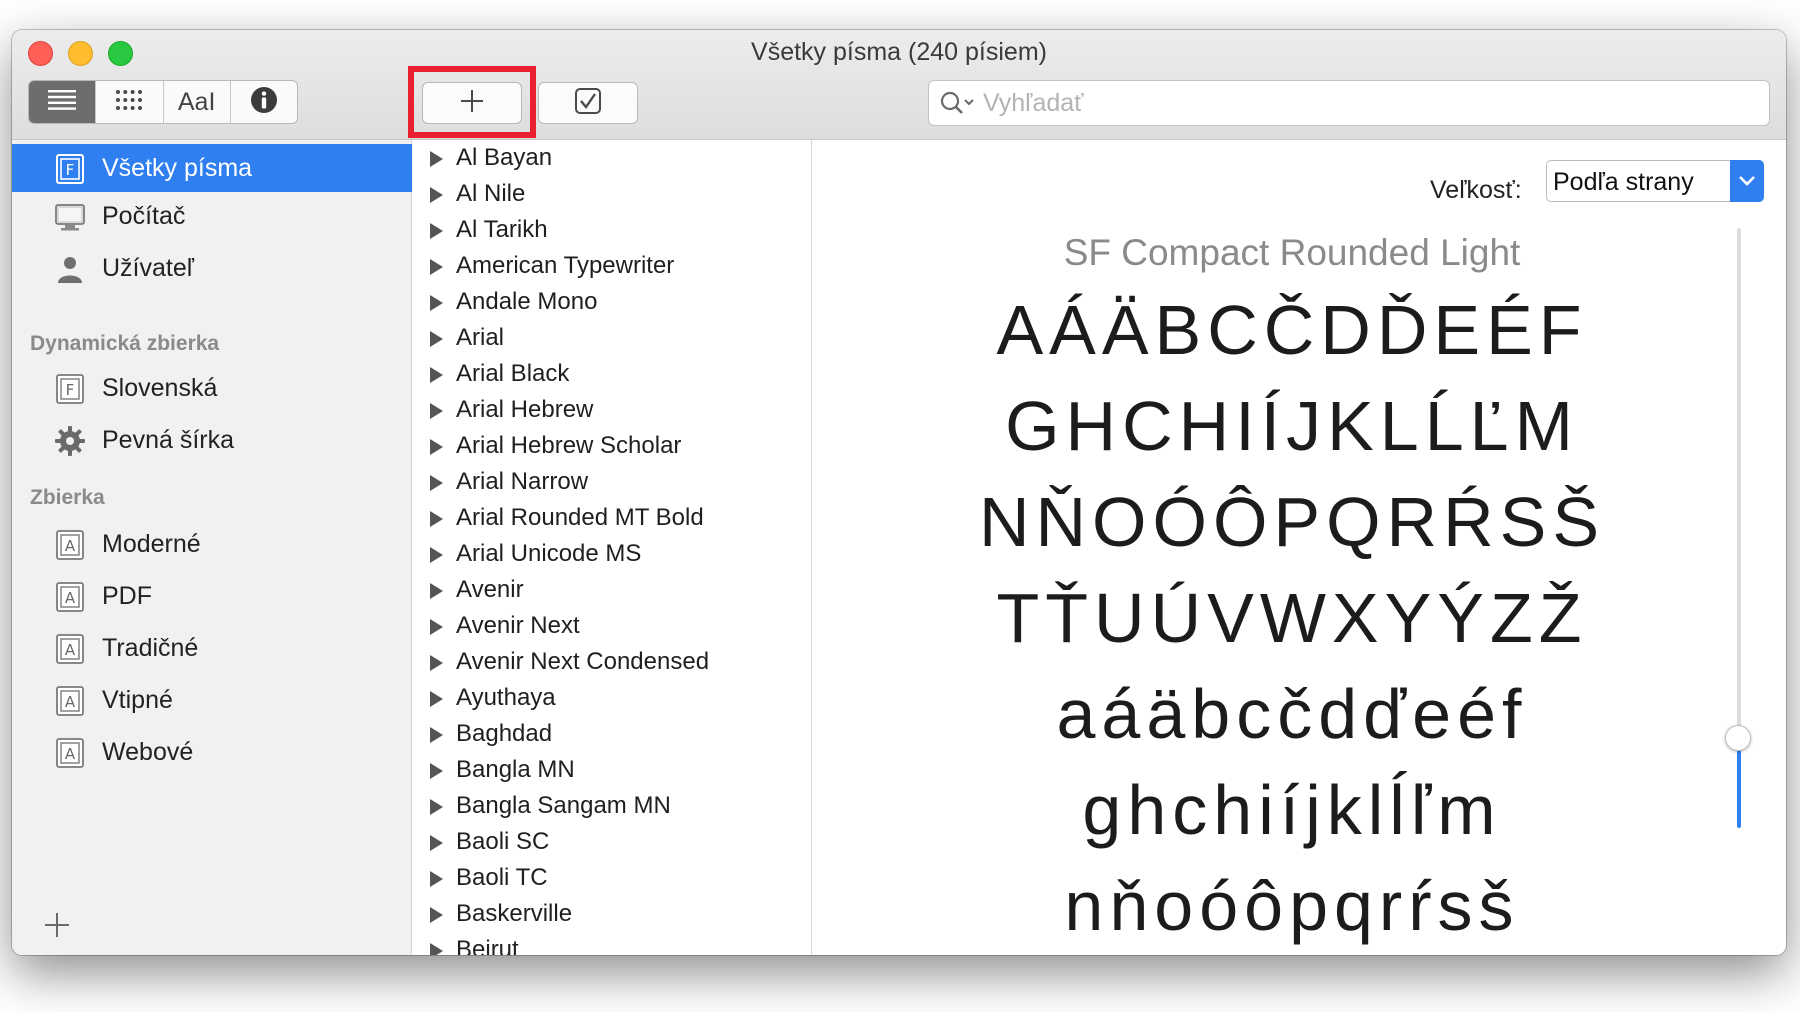 Image resolution: width=1800 pixels, height=1012 pixels. I want to click on sample-view-button: AaI, so click(197, 102).